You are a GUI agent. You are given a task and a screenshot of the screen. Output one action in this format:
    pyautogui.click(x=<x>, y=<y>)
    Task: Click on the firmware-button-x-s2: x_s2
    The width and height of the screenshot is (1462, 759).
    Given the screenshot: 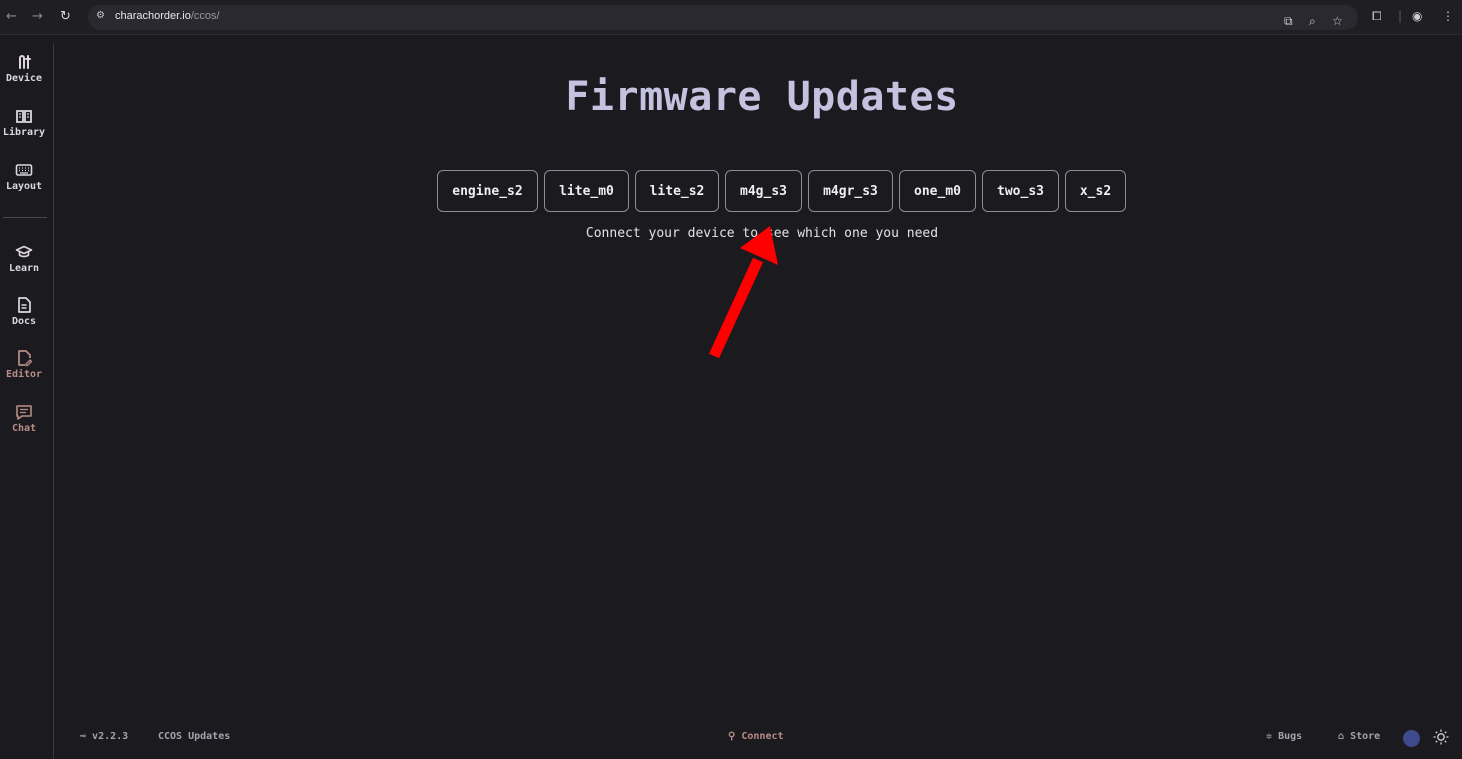 What is the action you would take?
    pyautogui.click(x=1095, y=191)
    